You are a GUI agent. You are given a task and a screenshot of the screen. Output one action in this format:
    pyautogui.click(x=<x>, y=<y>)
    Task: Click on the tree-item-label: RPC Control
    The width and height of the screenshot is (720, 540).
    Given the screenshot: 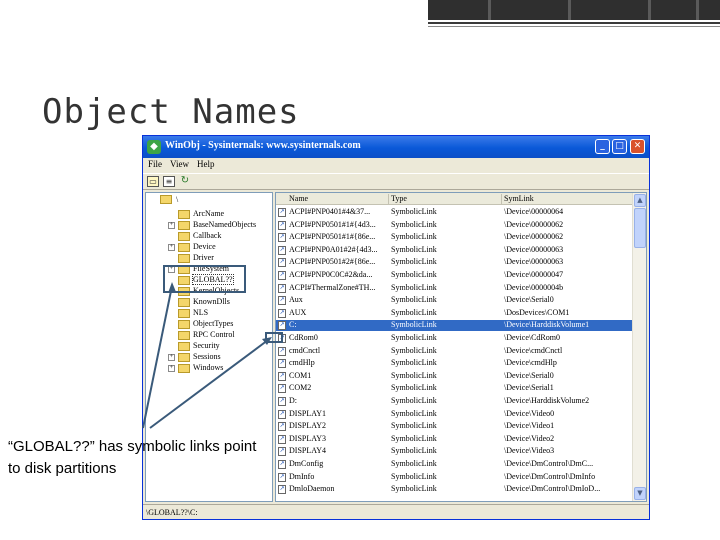 What is the action you would take?
    pyautogui.click(x=214, y=334)
    